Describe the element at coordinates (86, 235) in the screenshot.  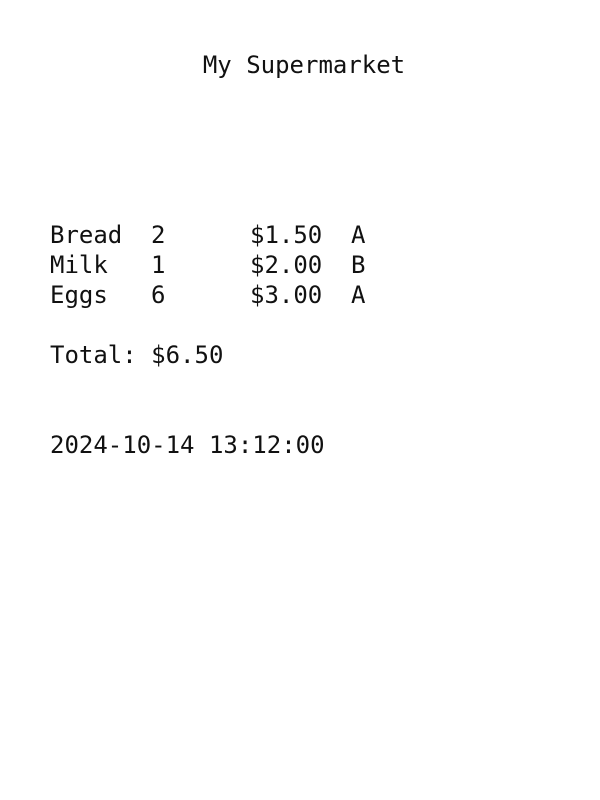
I see `item-name: Bread` at that location.